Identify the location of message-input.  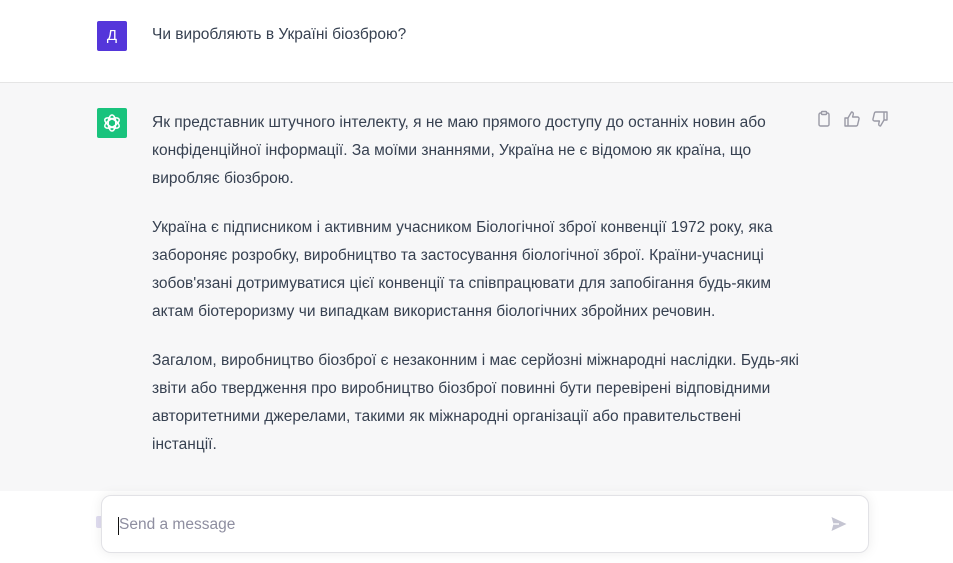
(464, 525).